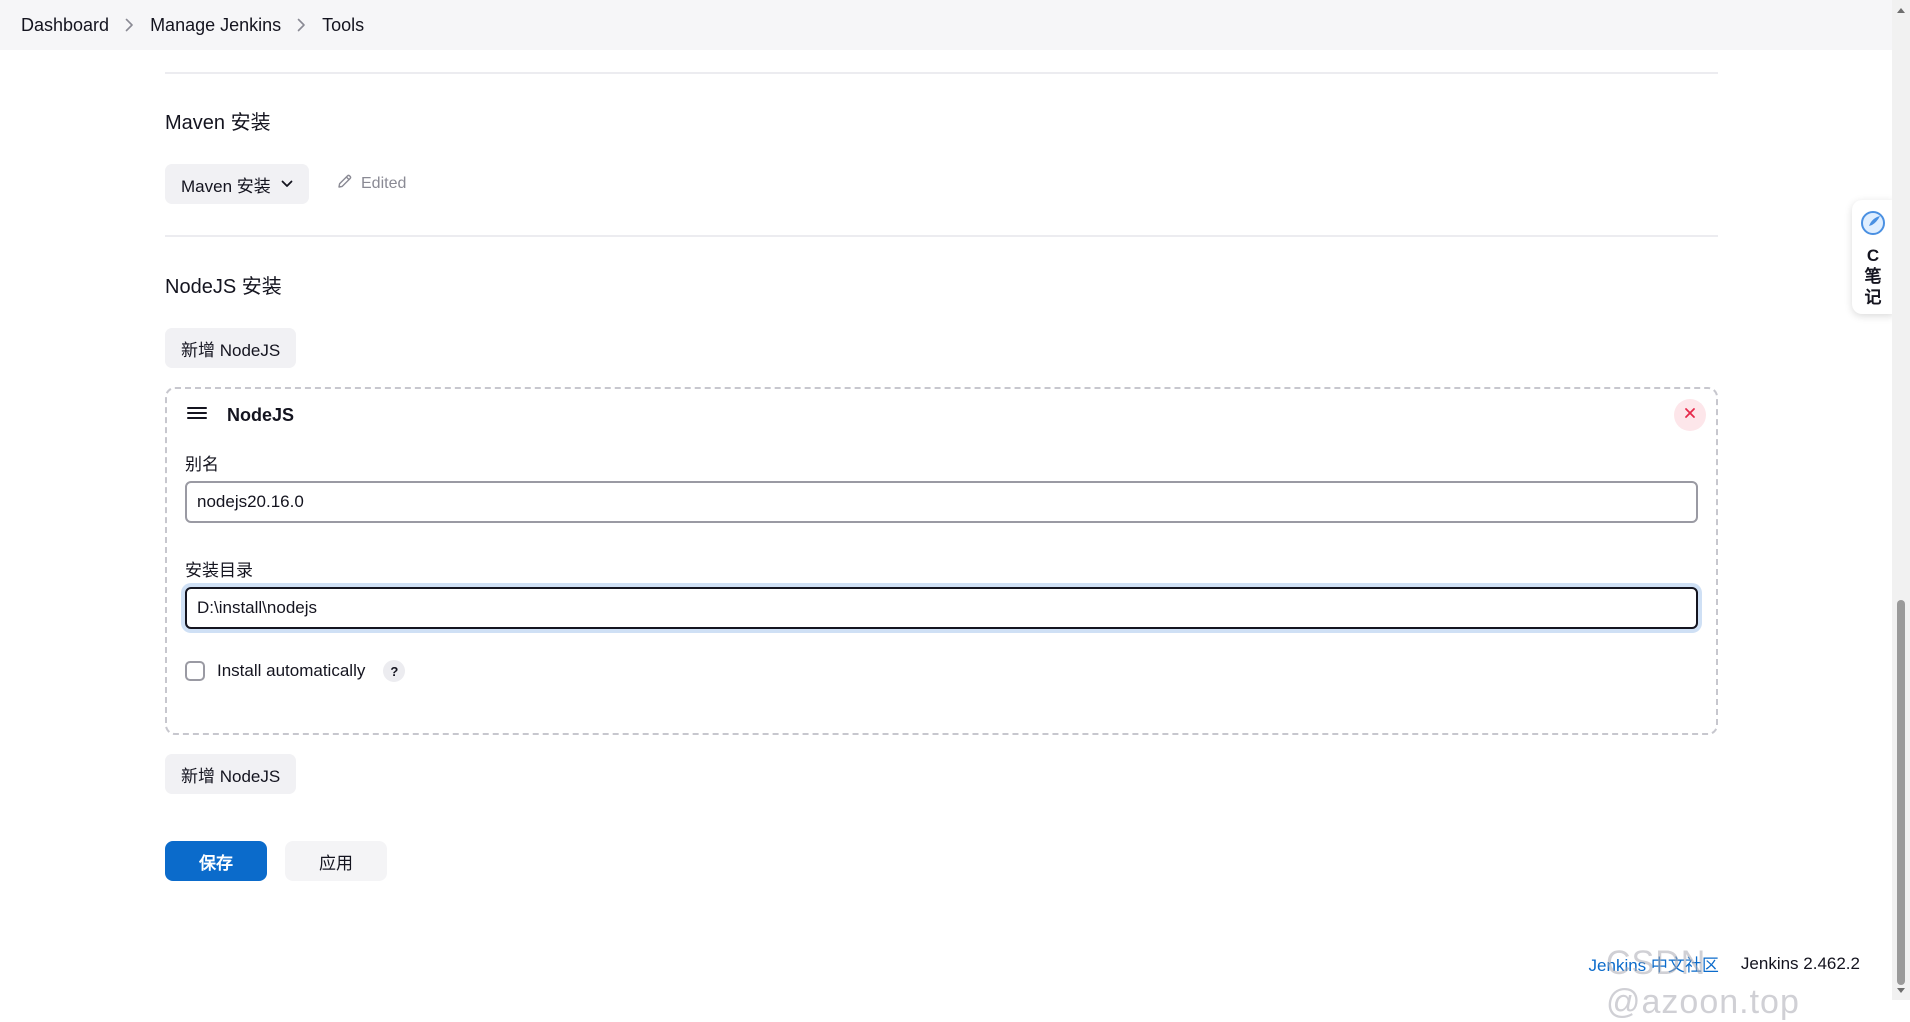 The image size is (1910, 1022). Describe the element at coordinates (1873, 276) in the screenshot. I see `notes-widget-label: C笔记` at that location.